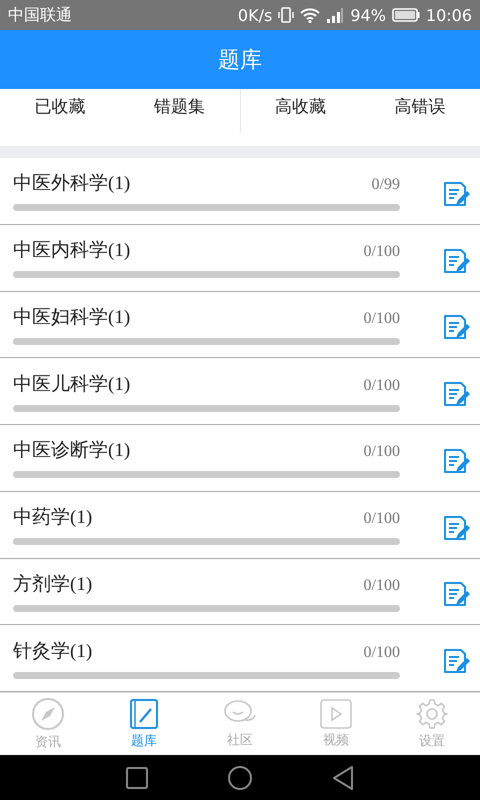  What do you see at coordinates (432, 714) in the screenshot?
I see `settings-icon` at bounding box center [432, 714].